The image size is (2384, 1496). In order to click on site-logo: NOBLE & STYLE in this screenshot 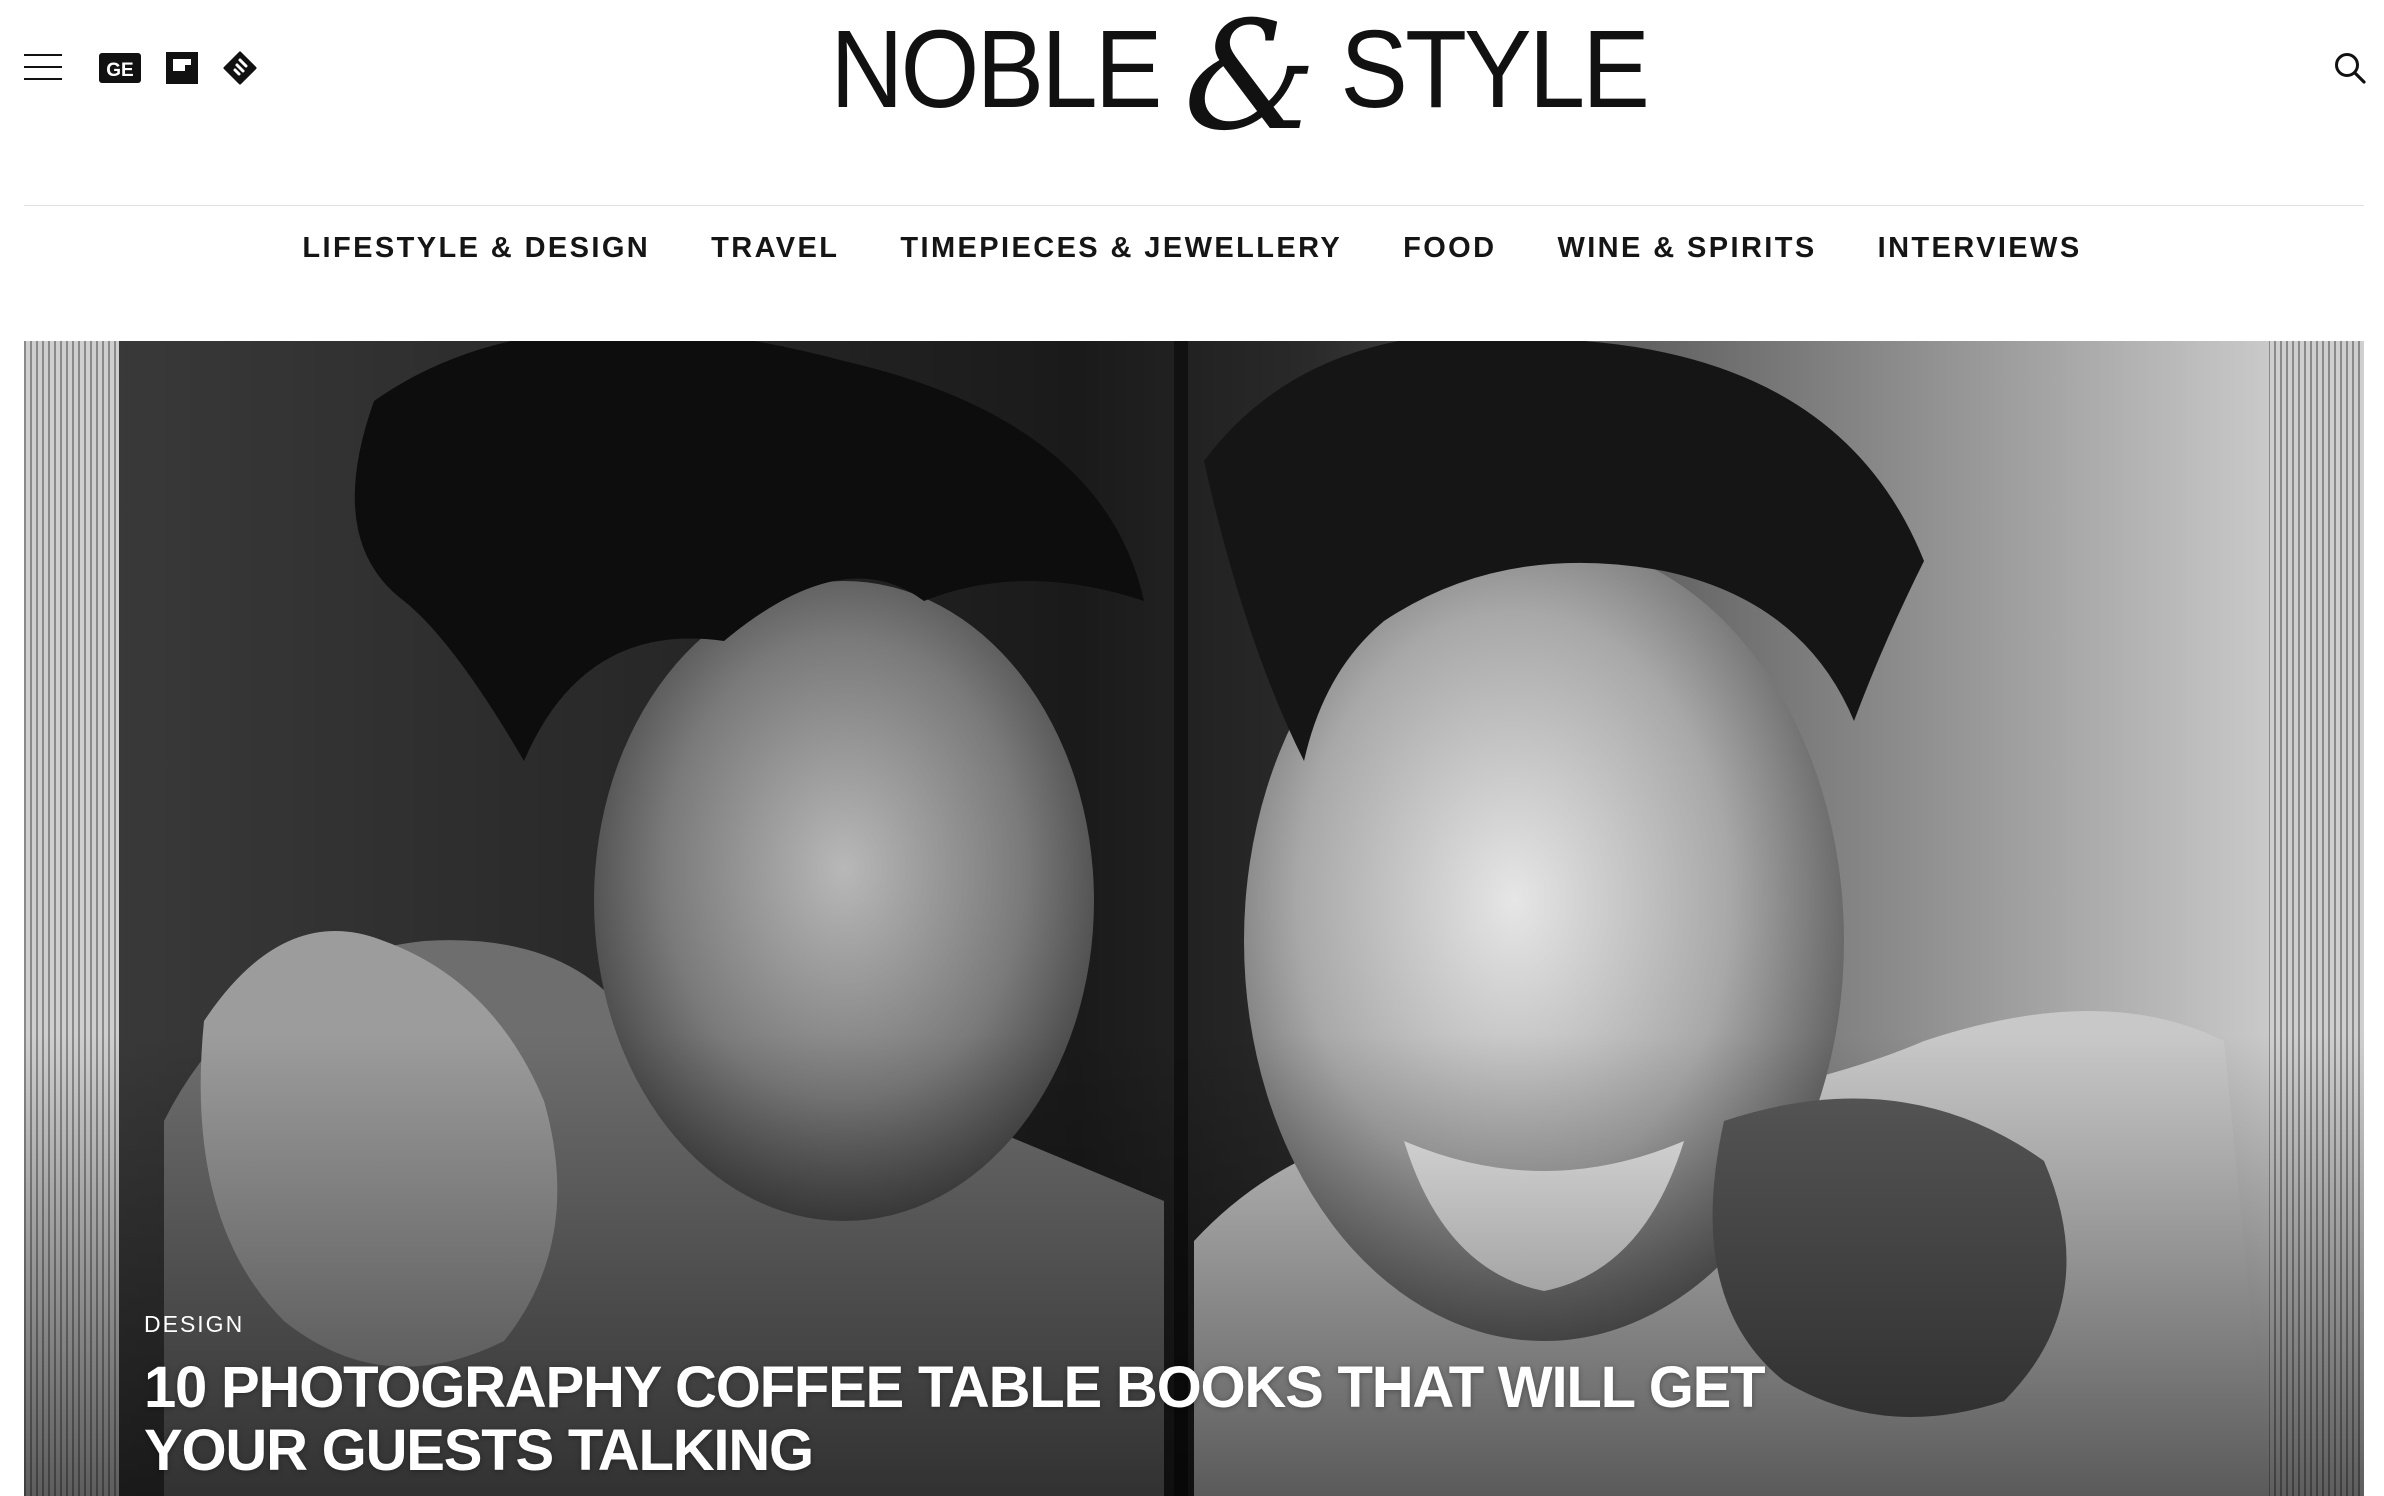, I will do `click(1240, 76)`.